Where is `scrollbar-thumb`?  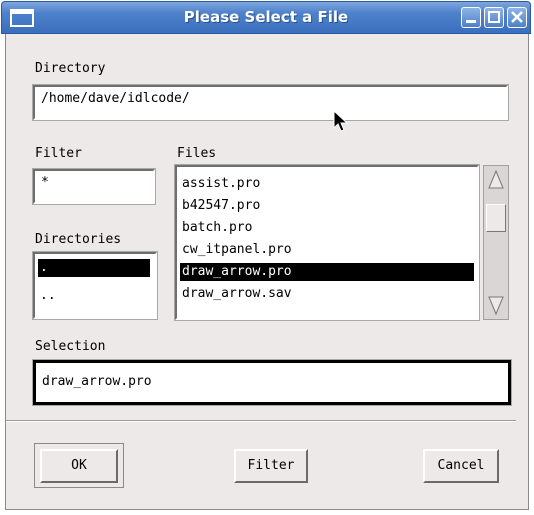 scrollbar-thumb is located at coordinates (496, 218).